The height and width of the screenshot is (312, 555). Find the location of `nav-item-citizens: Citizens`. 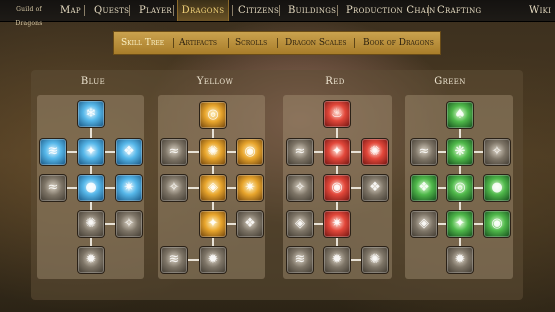

nav-item-citizens: Citizens is located at coordinates (258, 10).